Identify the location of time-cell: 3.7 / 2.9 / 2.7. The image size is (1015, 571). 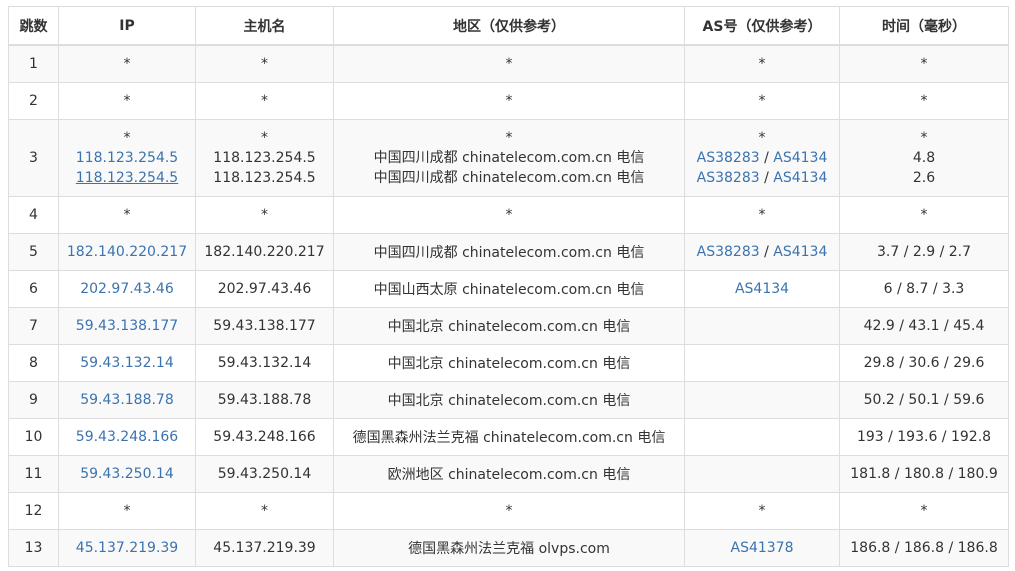
(924, 251).